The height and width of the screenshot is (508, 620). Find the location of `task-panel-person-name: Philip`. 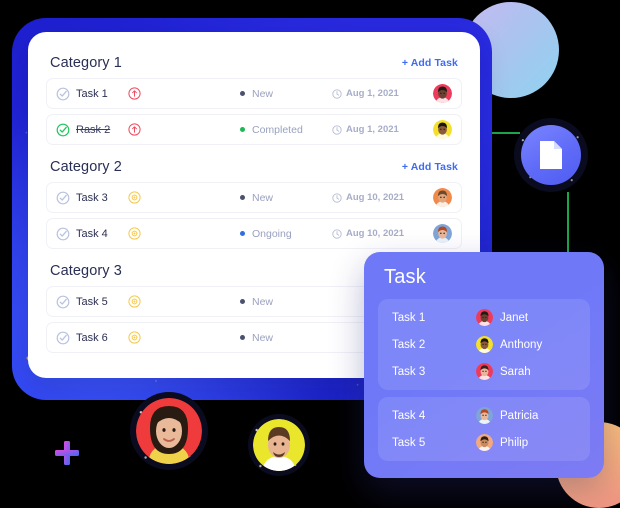

task-panel-person-name: Philip is located at coordinates (514, 442).